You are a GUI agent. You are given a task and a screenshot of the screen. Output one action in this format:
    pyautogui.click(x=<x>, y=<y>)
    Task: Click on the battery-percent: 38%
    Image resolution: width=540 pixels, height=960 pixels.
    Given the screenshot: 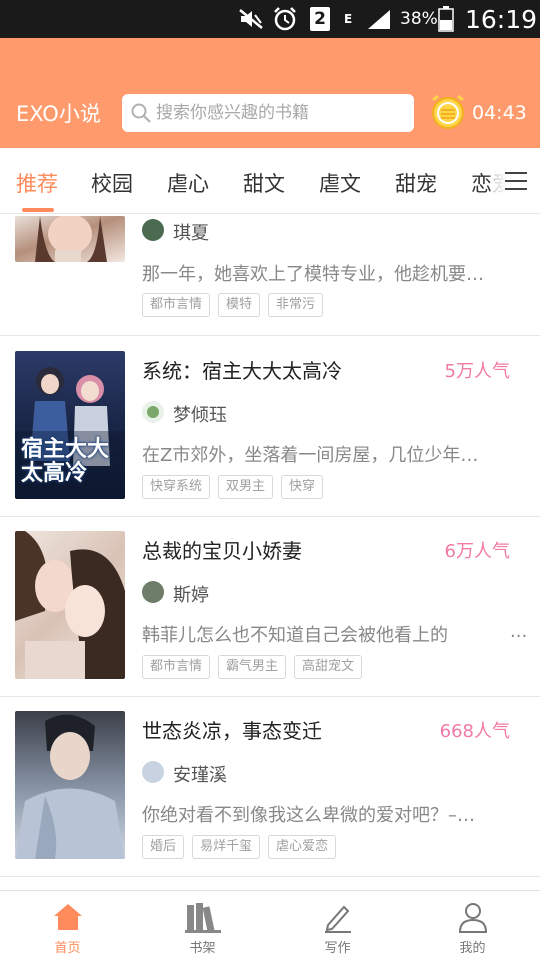 What is the action you would take?
    pyautogui.click(x=419, y=19)
    